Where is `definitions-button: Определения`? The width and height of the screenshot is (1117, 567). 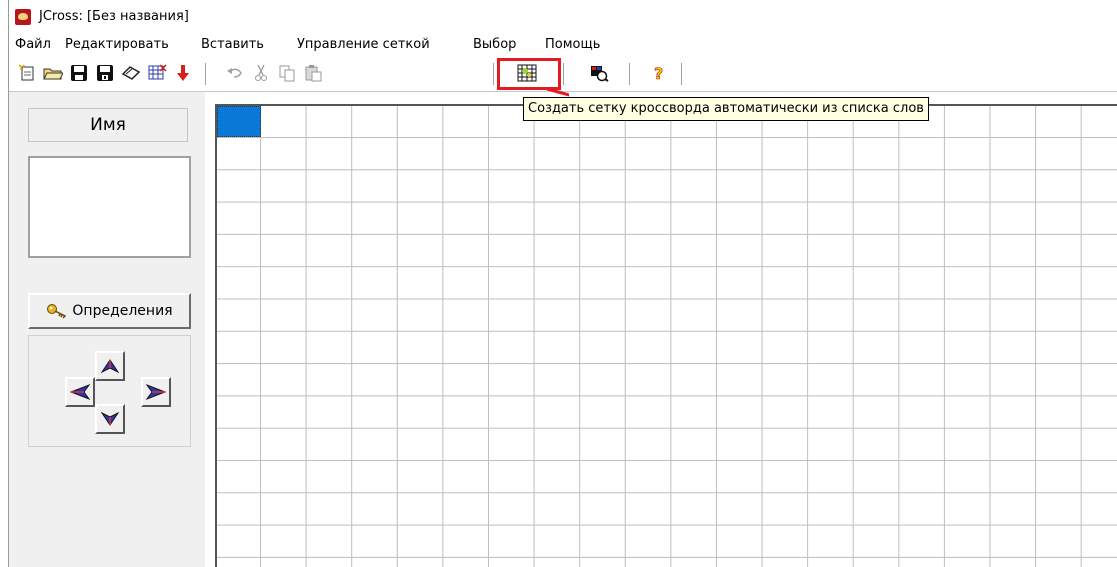
definitions-button: Определения is located at coordinates (109, 311).